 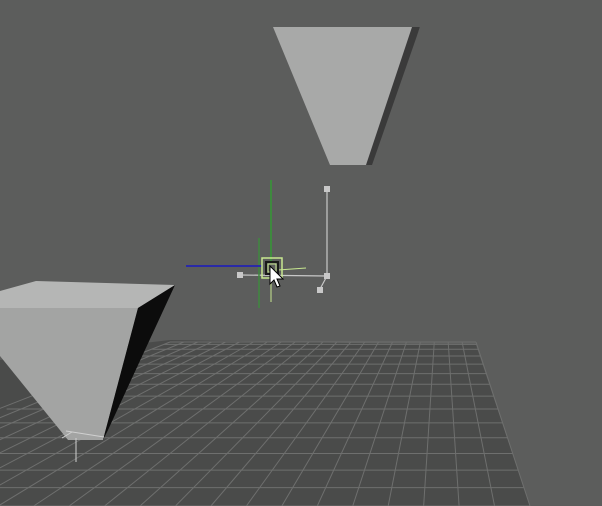 What do you see at coordinates (327, 189) in the screenshot?
I see `rotate-handle-top` at bounding box center [327, 189].